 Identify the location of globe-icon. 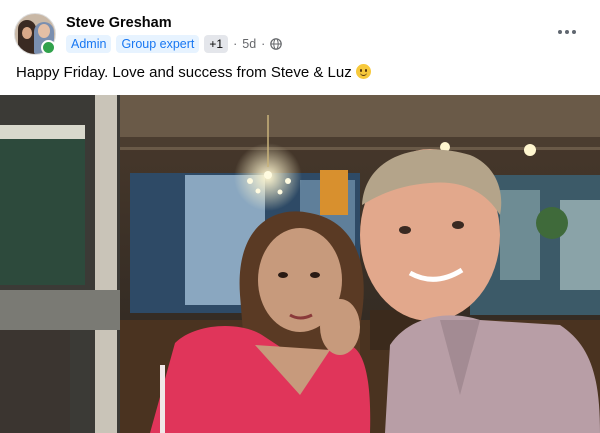
(276, 44).